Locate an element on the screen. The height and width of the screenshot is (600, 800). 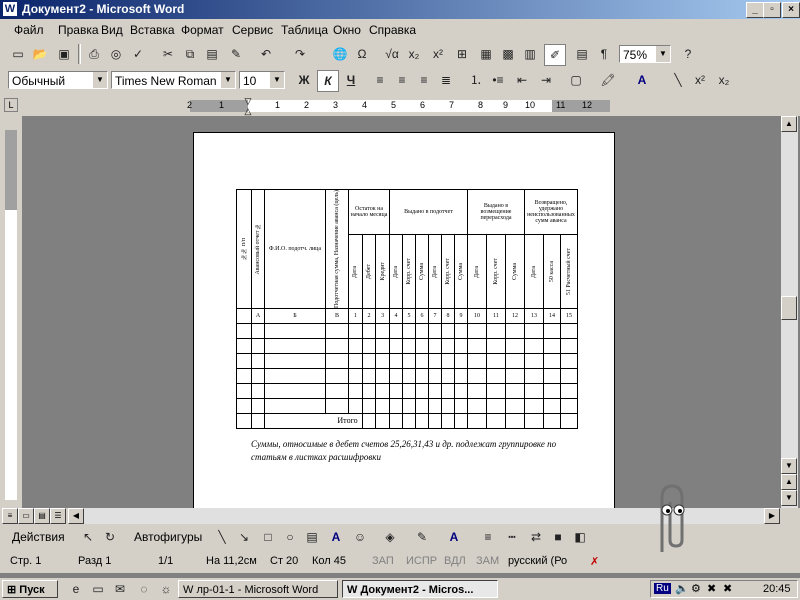
minimize-button: _ is located at coordinates (755, 10).